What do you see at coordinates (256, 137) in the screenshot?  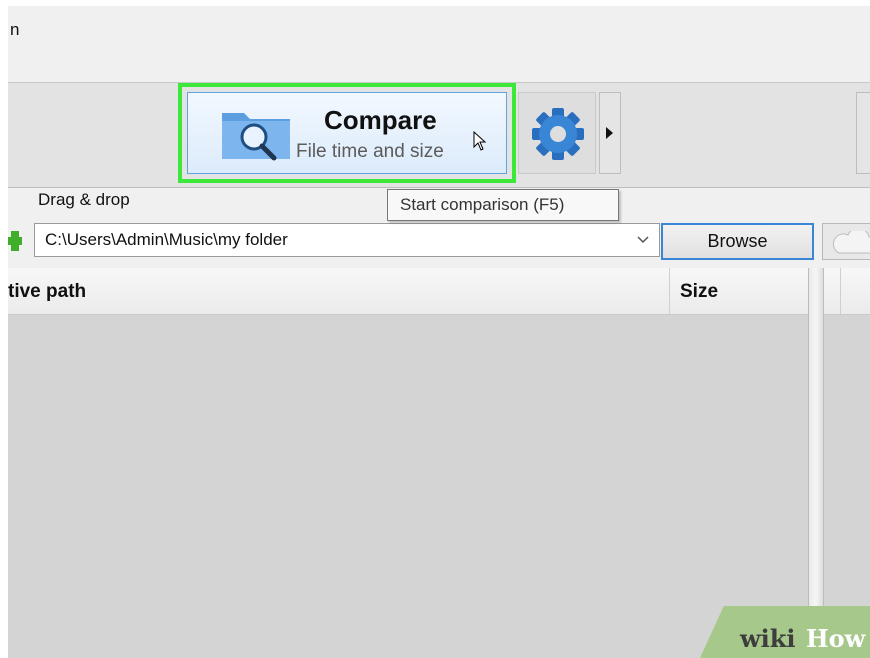 I see `folder-search-icon` at bounding box center [256, 137].